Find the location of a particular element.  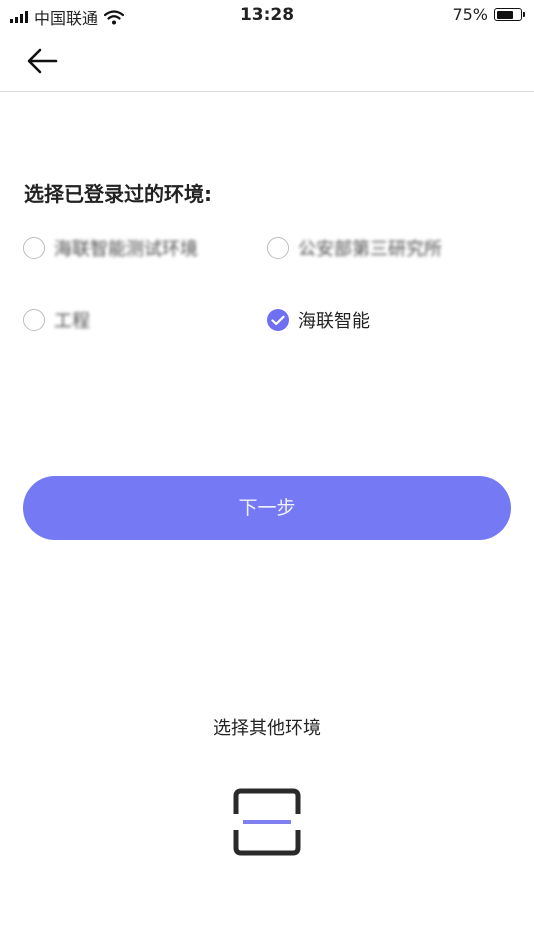

env-label: 海联智能 is located at coordinates (334, 321).